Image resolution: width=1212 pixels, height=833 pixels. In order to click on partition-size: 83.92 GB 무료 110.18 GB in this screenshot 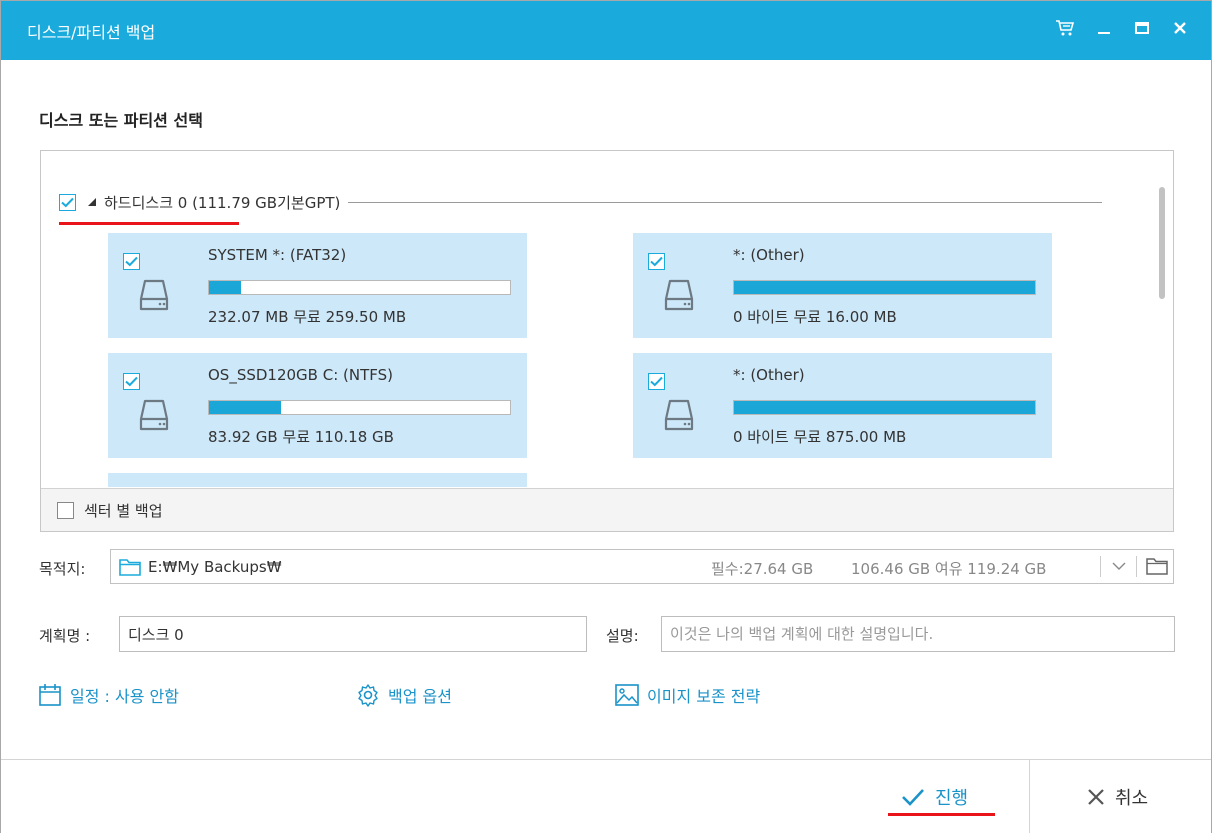, I will do `click(301, 437)`.